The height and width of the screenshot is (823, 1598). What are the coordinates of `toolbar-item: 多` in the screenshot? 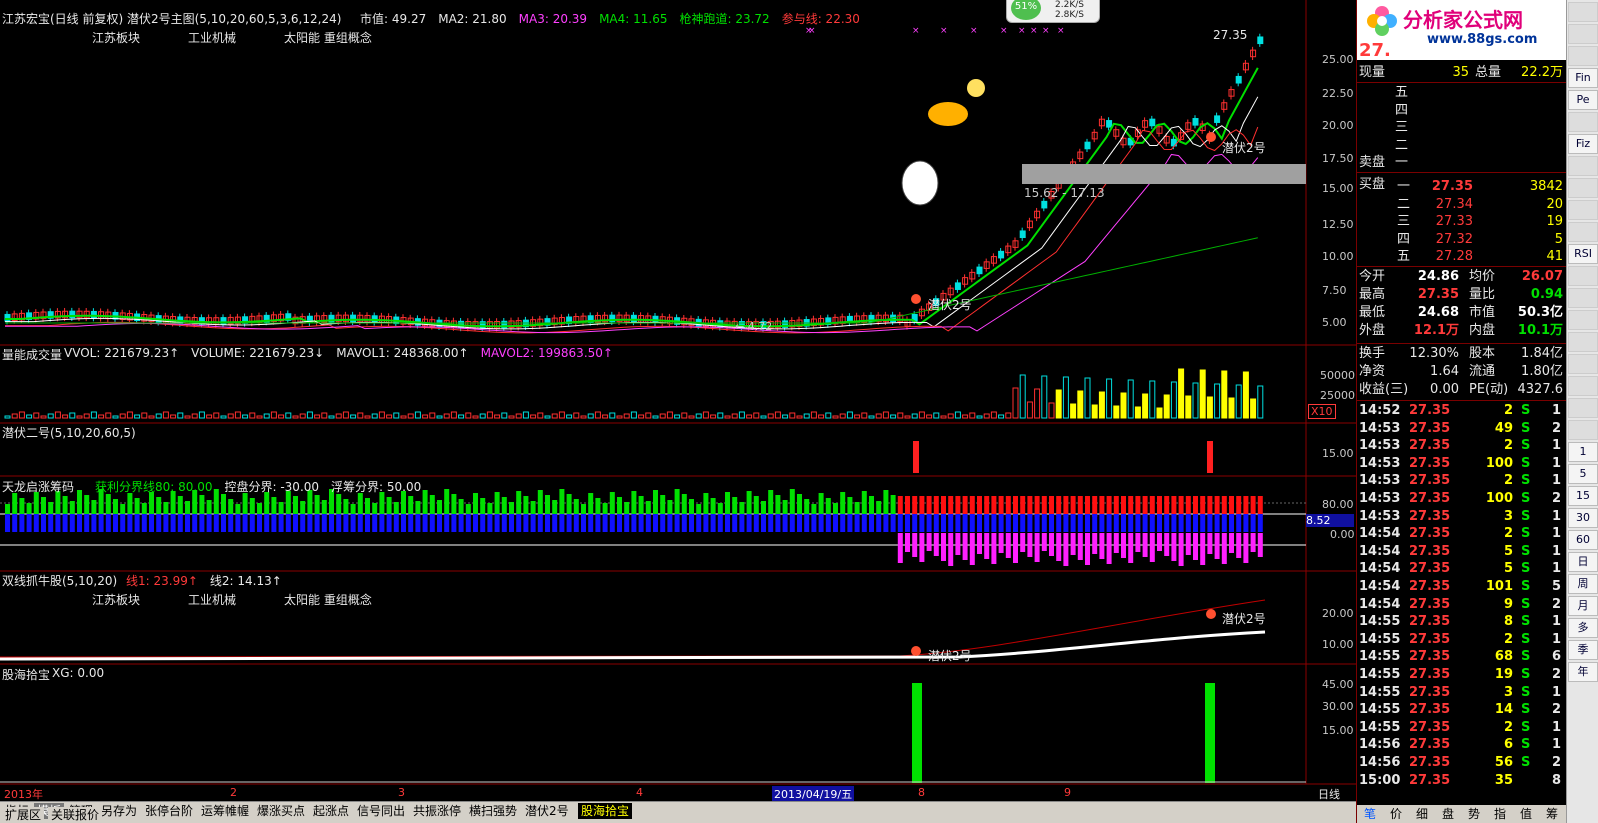 It's located at (1583, 628).